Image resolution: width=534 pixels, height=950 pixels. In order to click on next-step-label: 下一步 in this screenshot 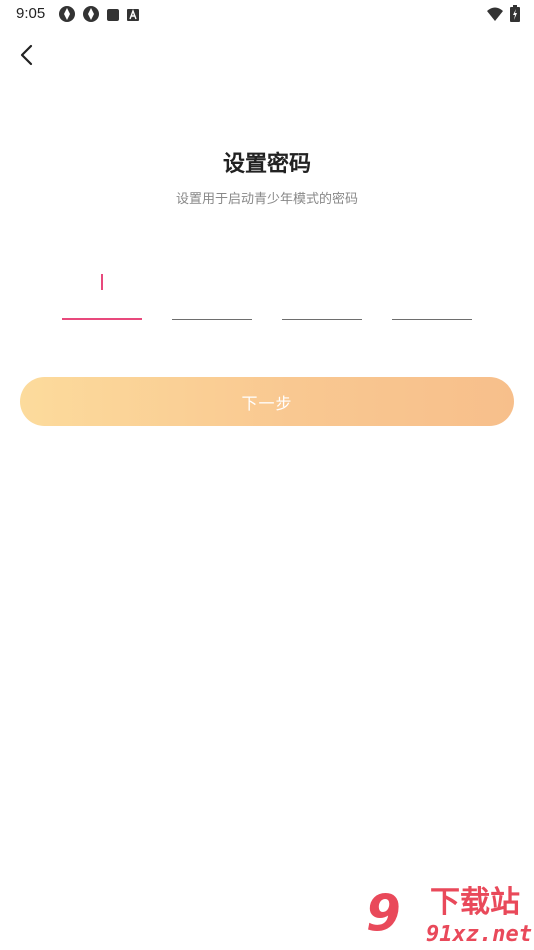, I will do `click(267, 403)`.